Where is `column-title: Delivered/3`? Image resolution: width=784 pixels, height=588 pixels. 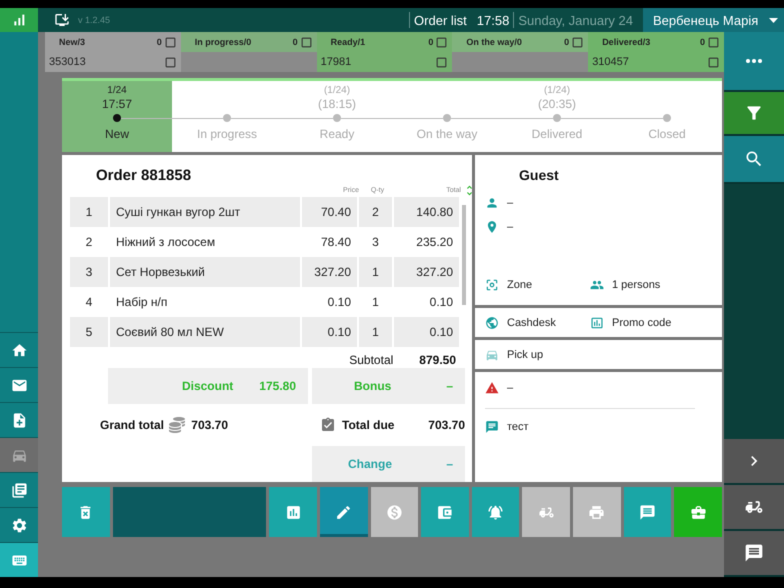 column-title: Delivered/3 is located at coordinates (626, 42).